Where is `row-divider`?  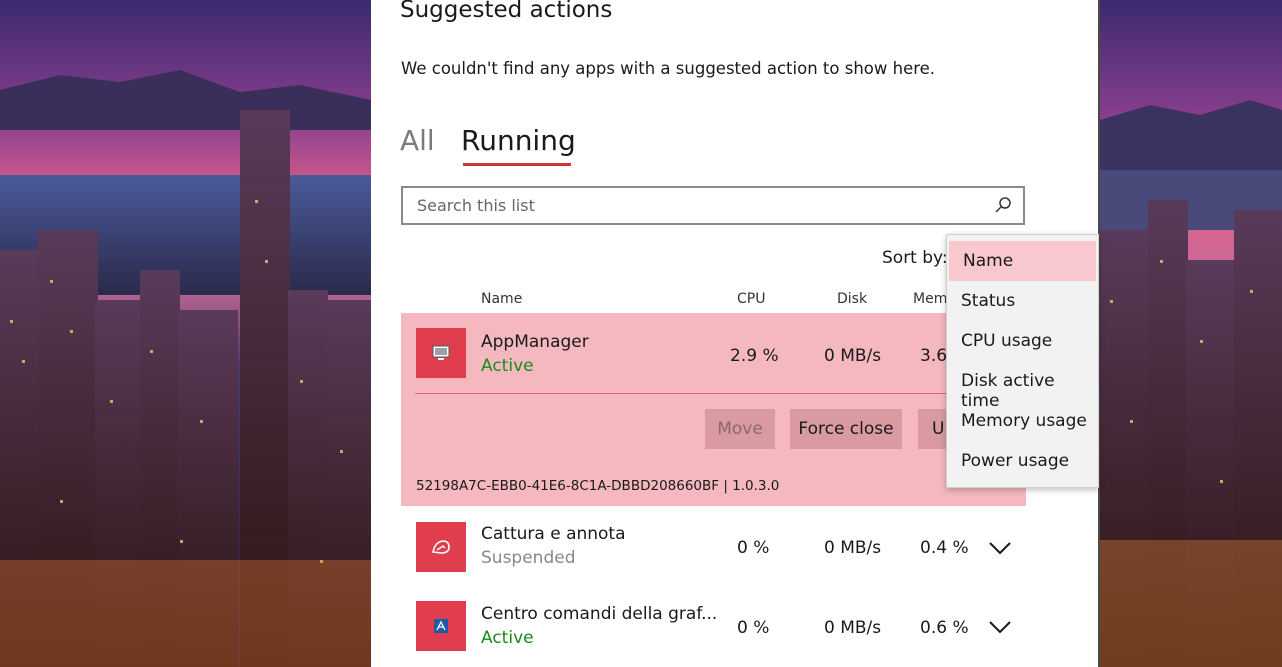
row-divider is located at coordinates (720, 393).